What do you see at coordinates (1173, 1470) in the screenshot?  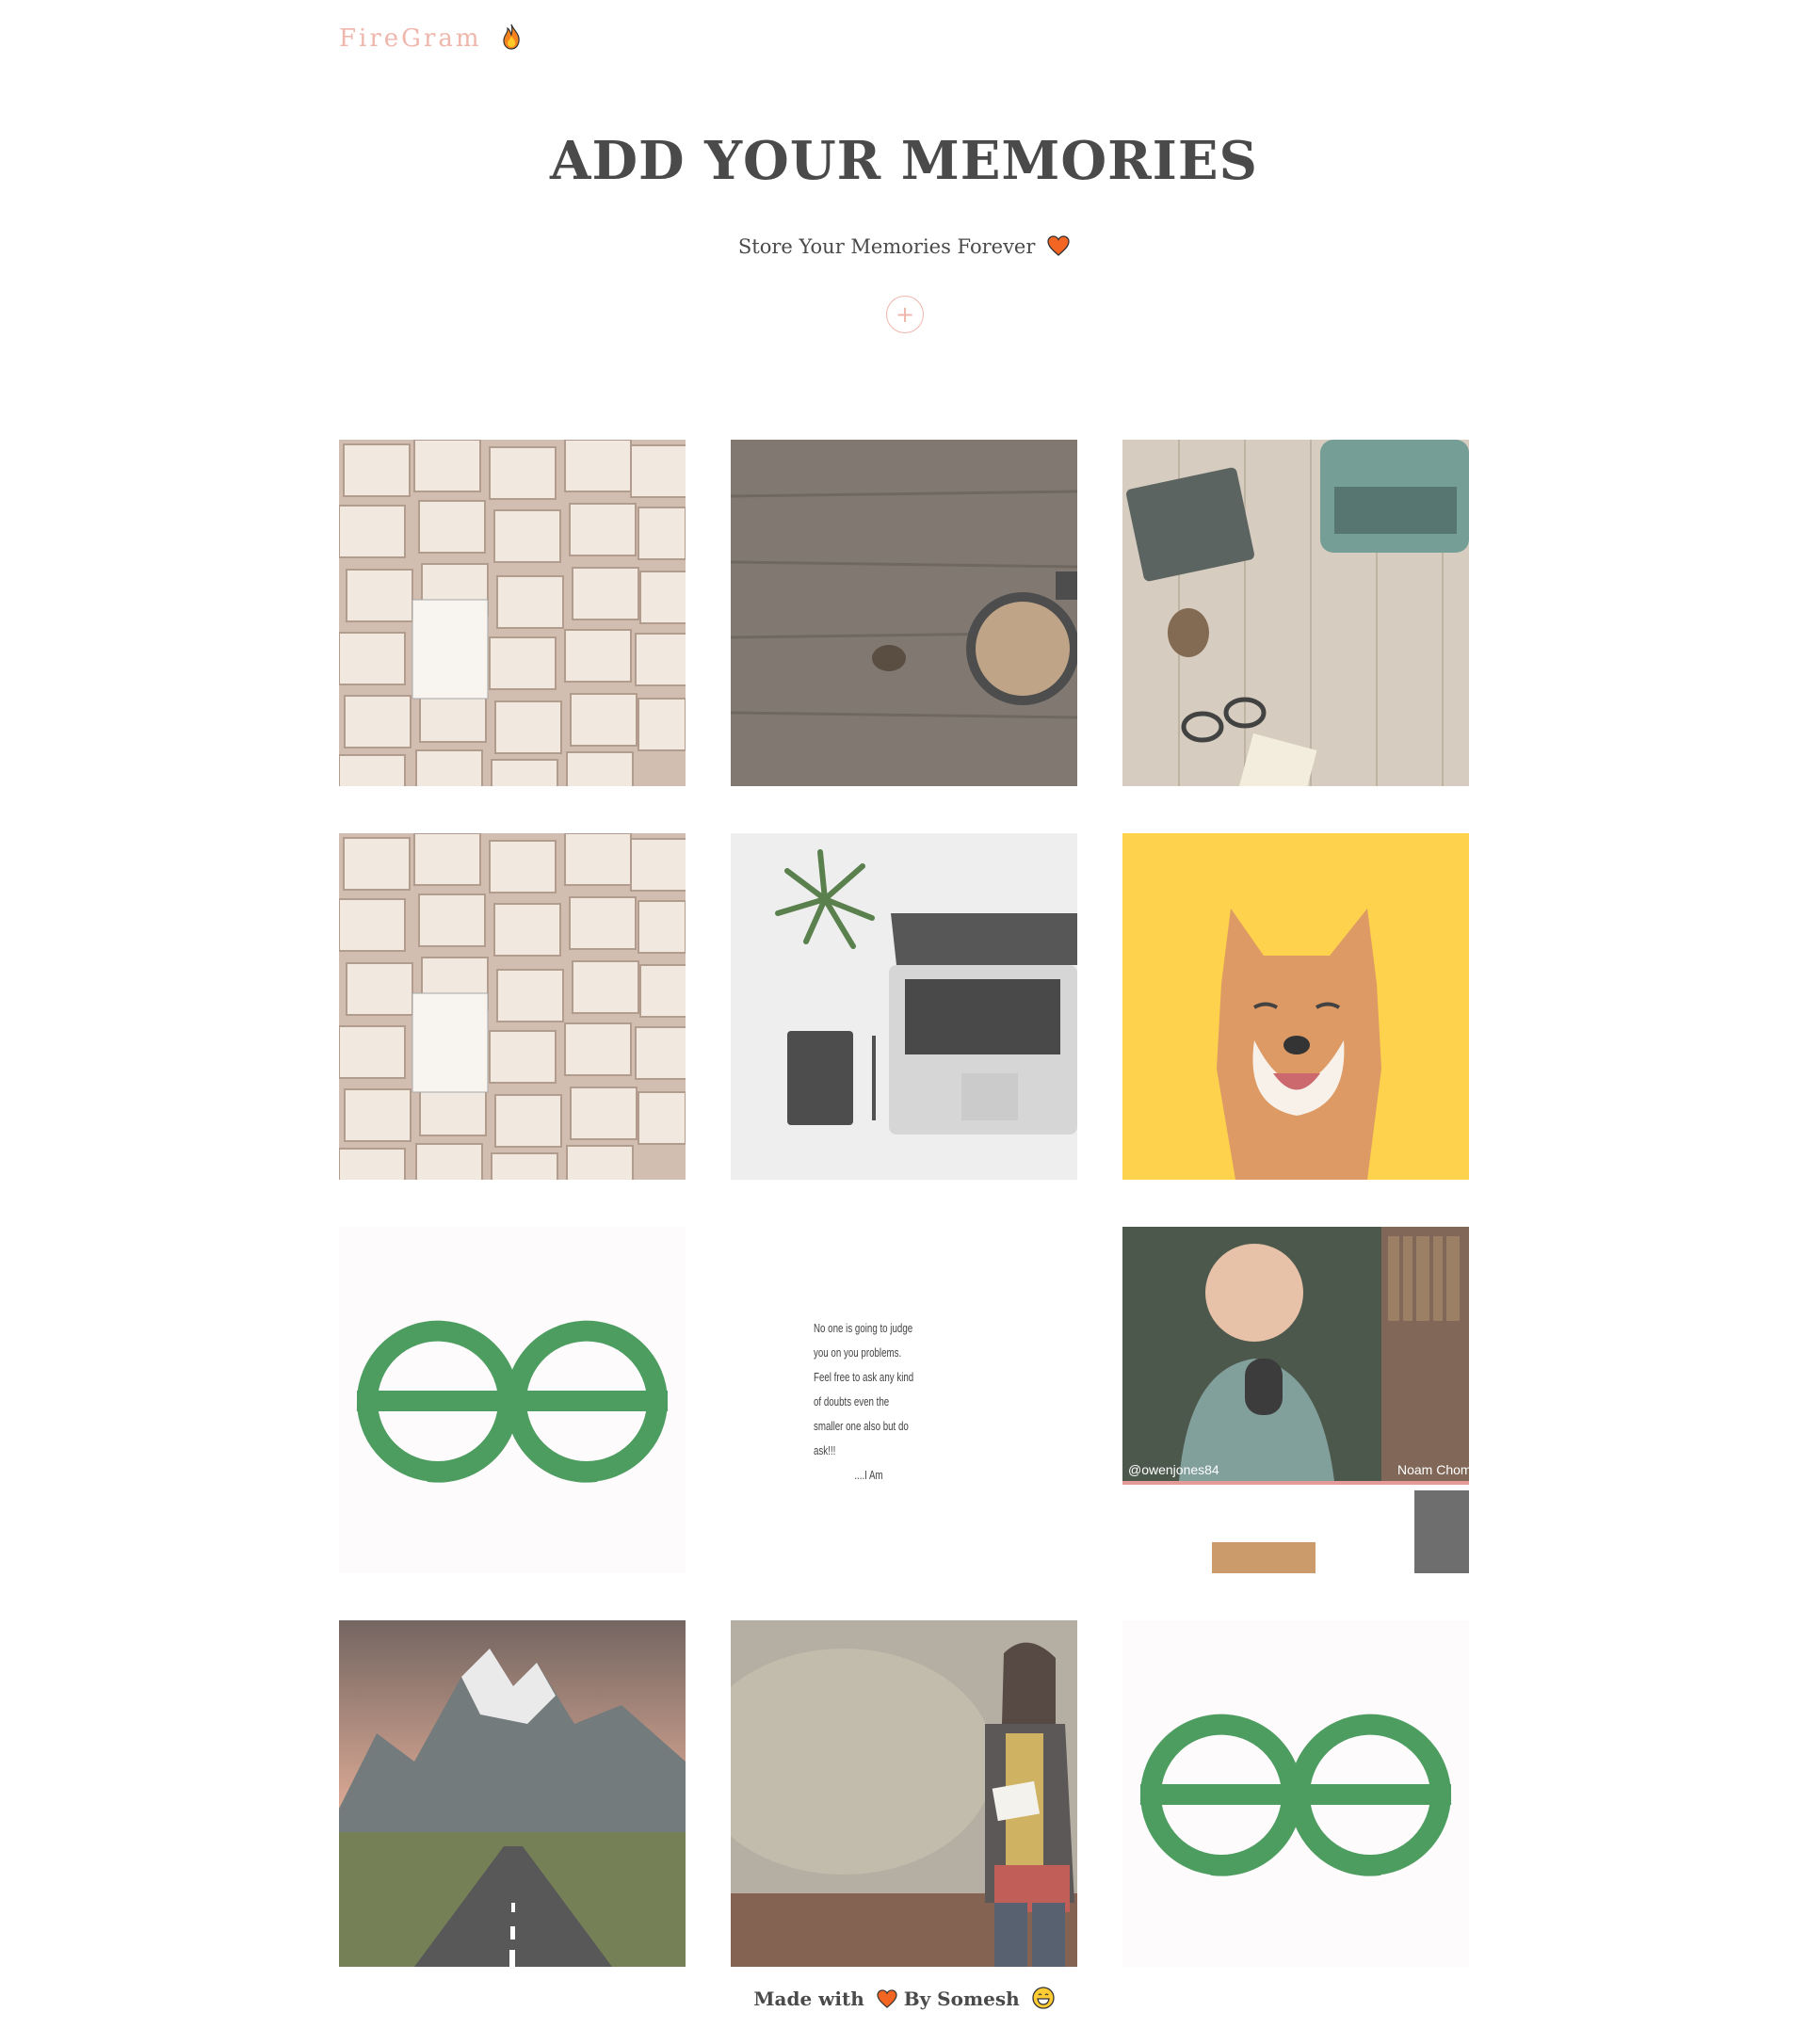 I see `video-caption-left: @owenjones84` at bounding box center [1173, 1470].